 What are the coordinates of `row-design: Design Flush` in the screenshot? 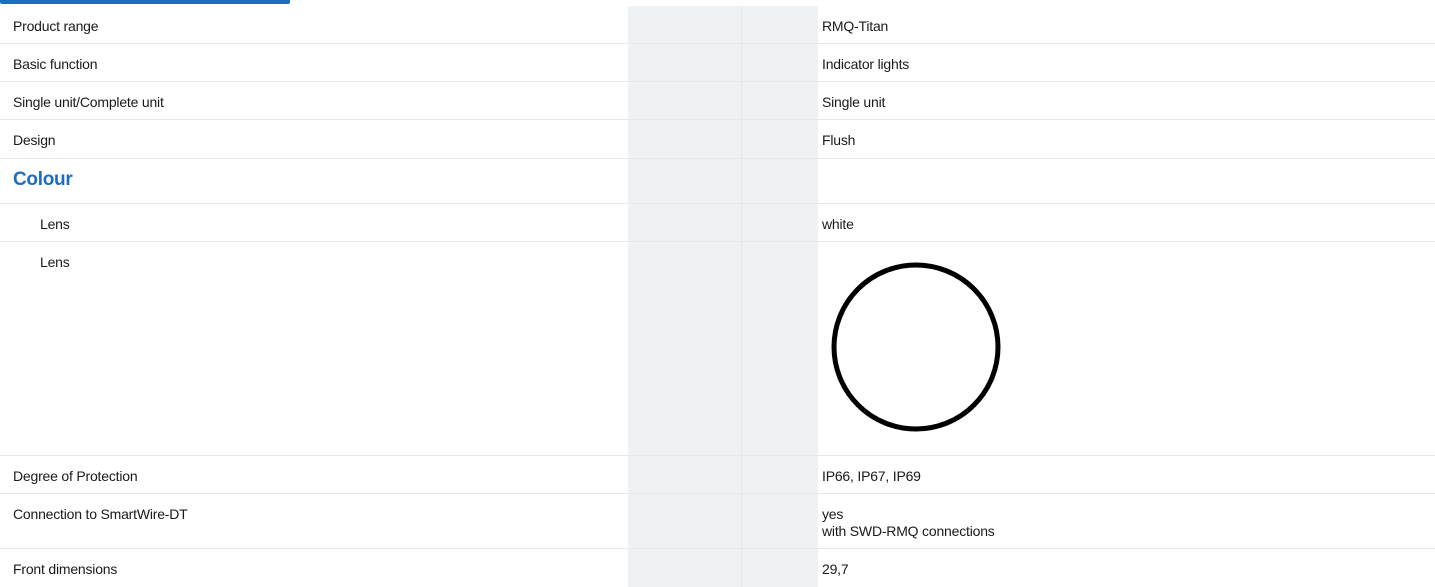 It's located at (717, 139).